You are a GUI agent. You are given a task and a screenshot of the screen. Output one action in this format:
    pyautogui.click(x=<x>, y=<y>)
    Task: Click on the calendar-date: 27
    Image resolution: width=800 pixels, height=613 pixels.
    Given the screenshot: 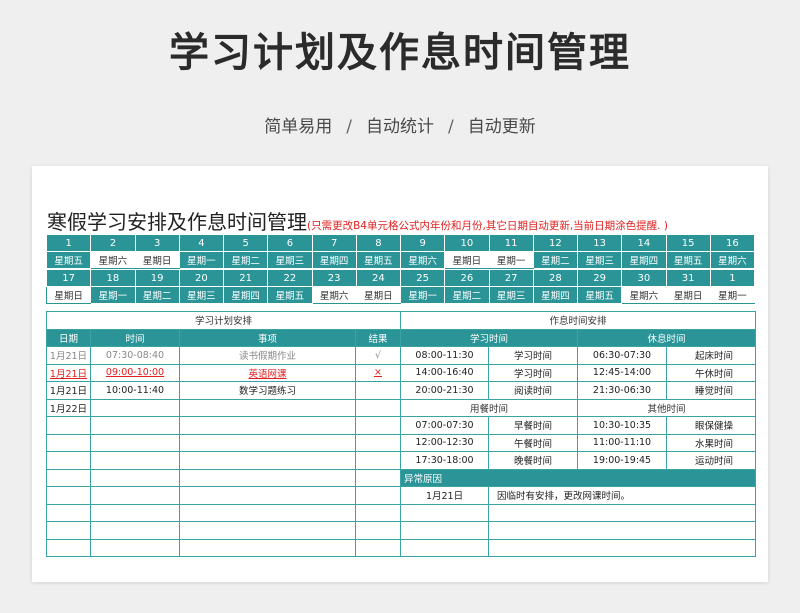 What is the action you would take?
    pyautogui.click(x=511, y=278)
    